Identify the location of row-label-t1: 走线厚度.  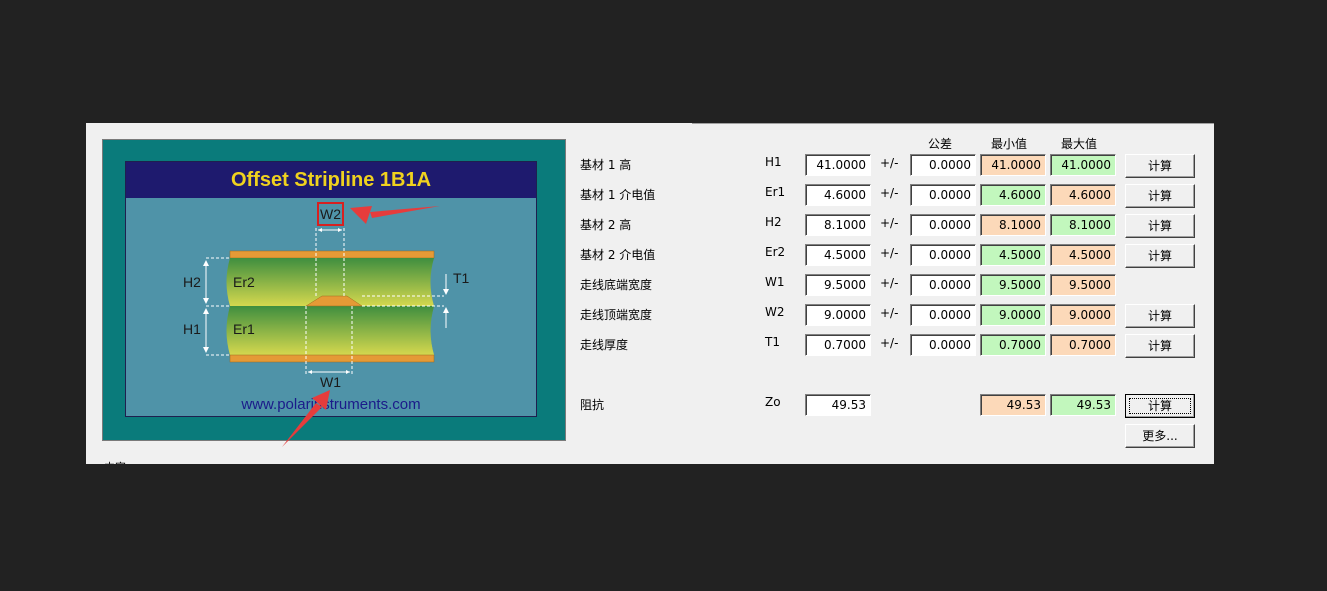
(604, 345).